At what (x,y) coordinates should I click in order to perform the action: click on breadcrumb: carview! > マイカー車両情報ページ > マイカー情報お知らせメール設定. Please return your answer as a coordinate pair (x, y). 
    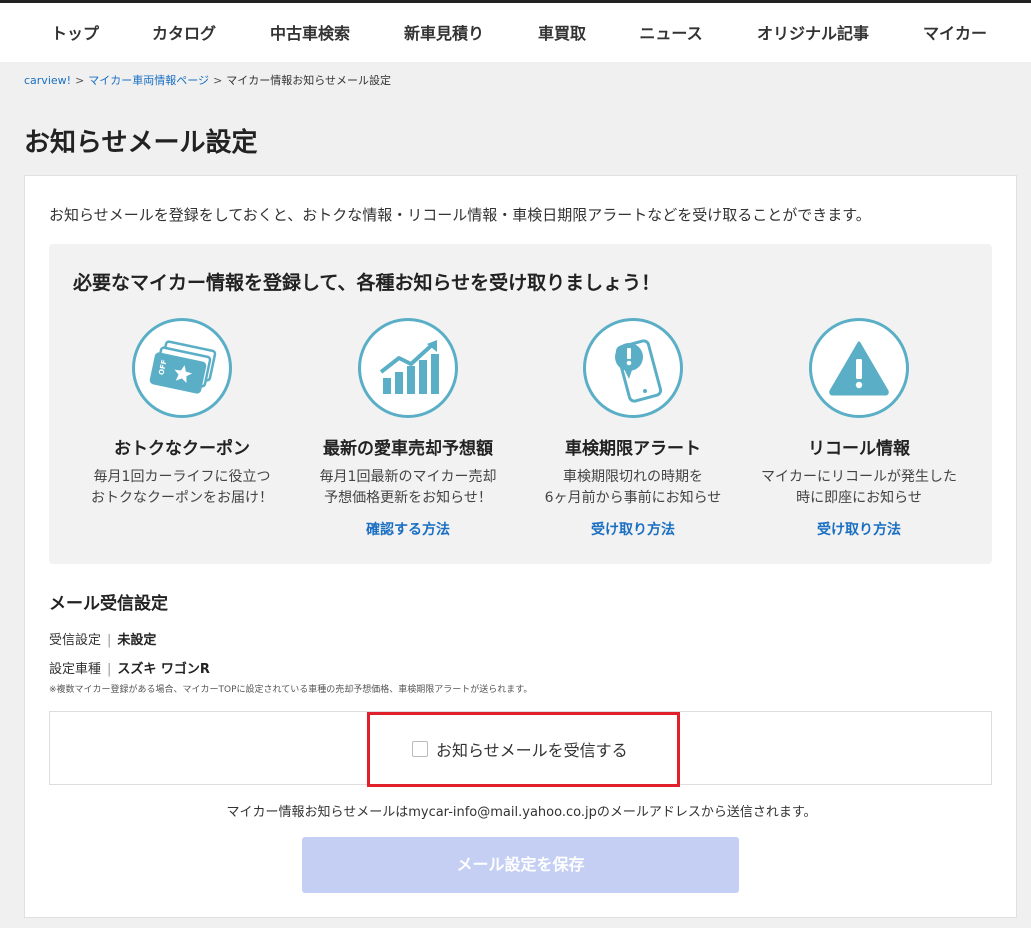
    Looking at the image, I should click on (207, 80).